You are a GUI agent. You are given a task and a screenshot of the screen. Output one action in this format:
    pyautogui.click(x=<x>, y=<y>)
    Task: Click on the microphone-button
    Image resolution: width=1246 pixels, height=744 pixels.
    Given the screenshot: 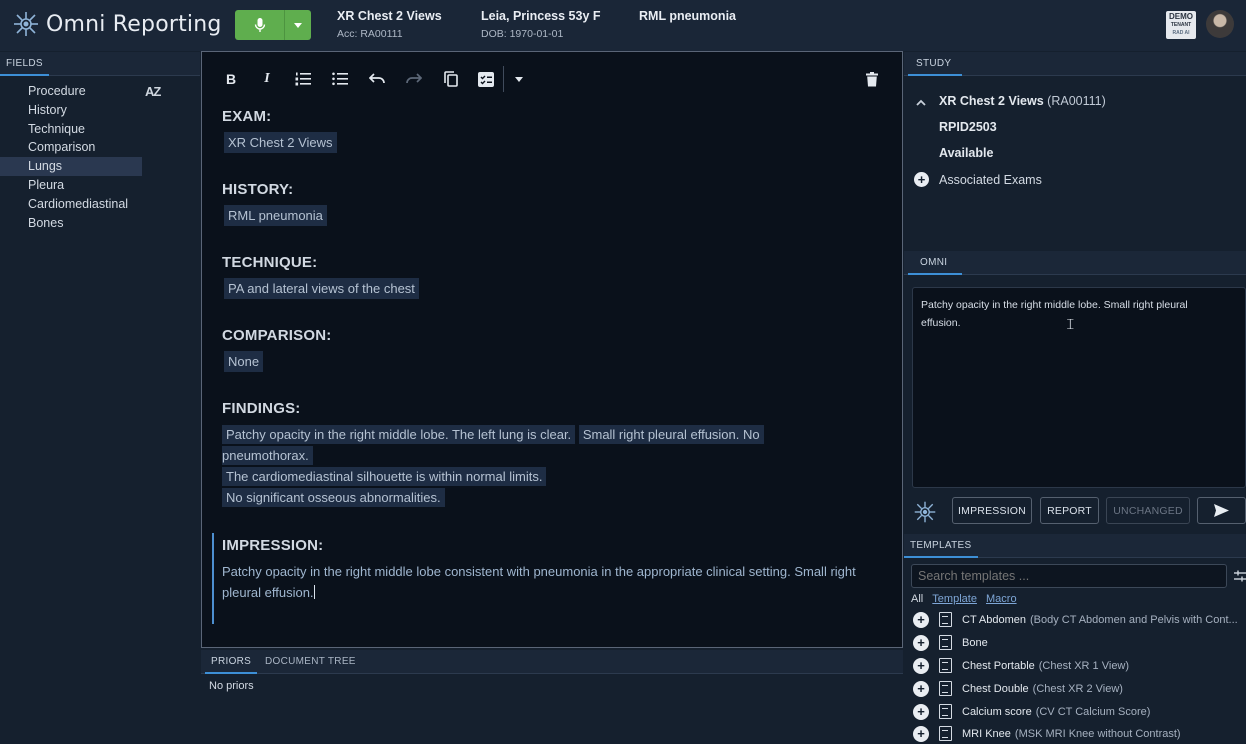 What is the action you would take?
    pyautogui.click(x=260, y=25)
    